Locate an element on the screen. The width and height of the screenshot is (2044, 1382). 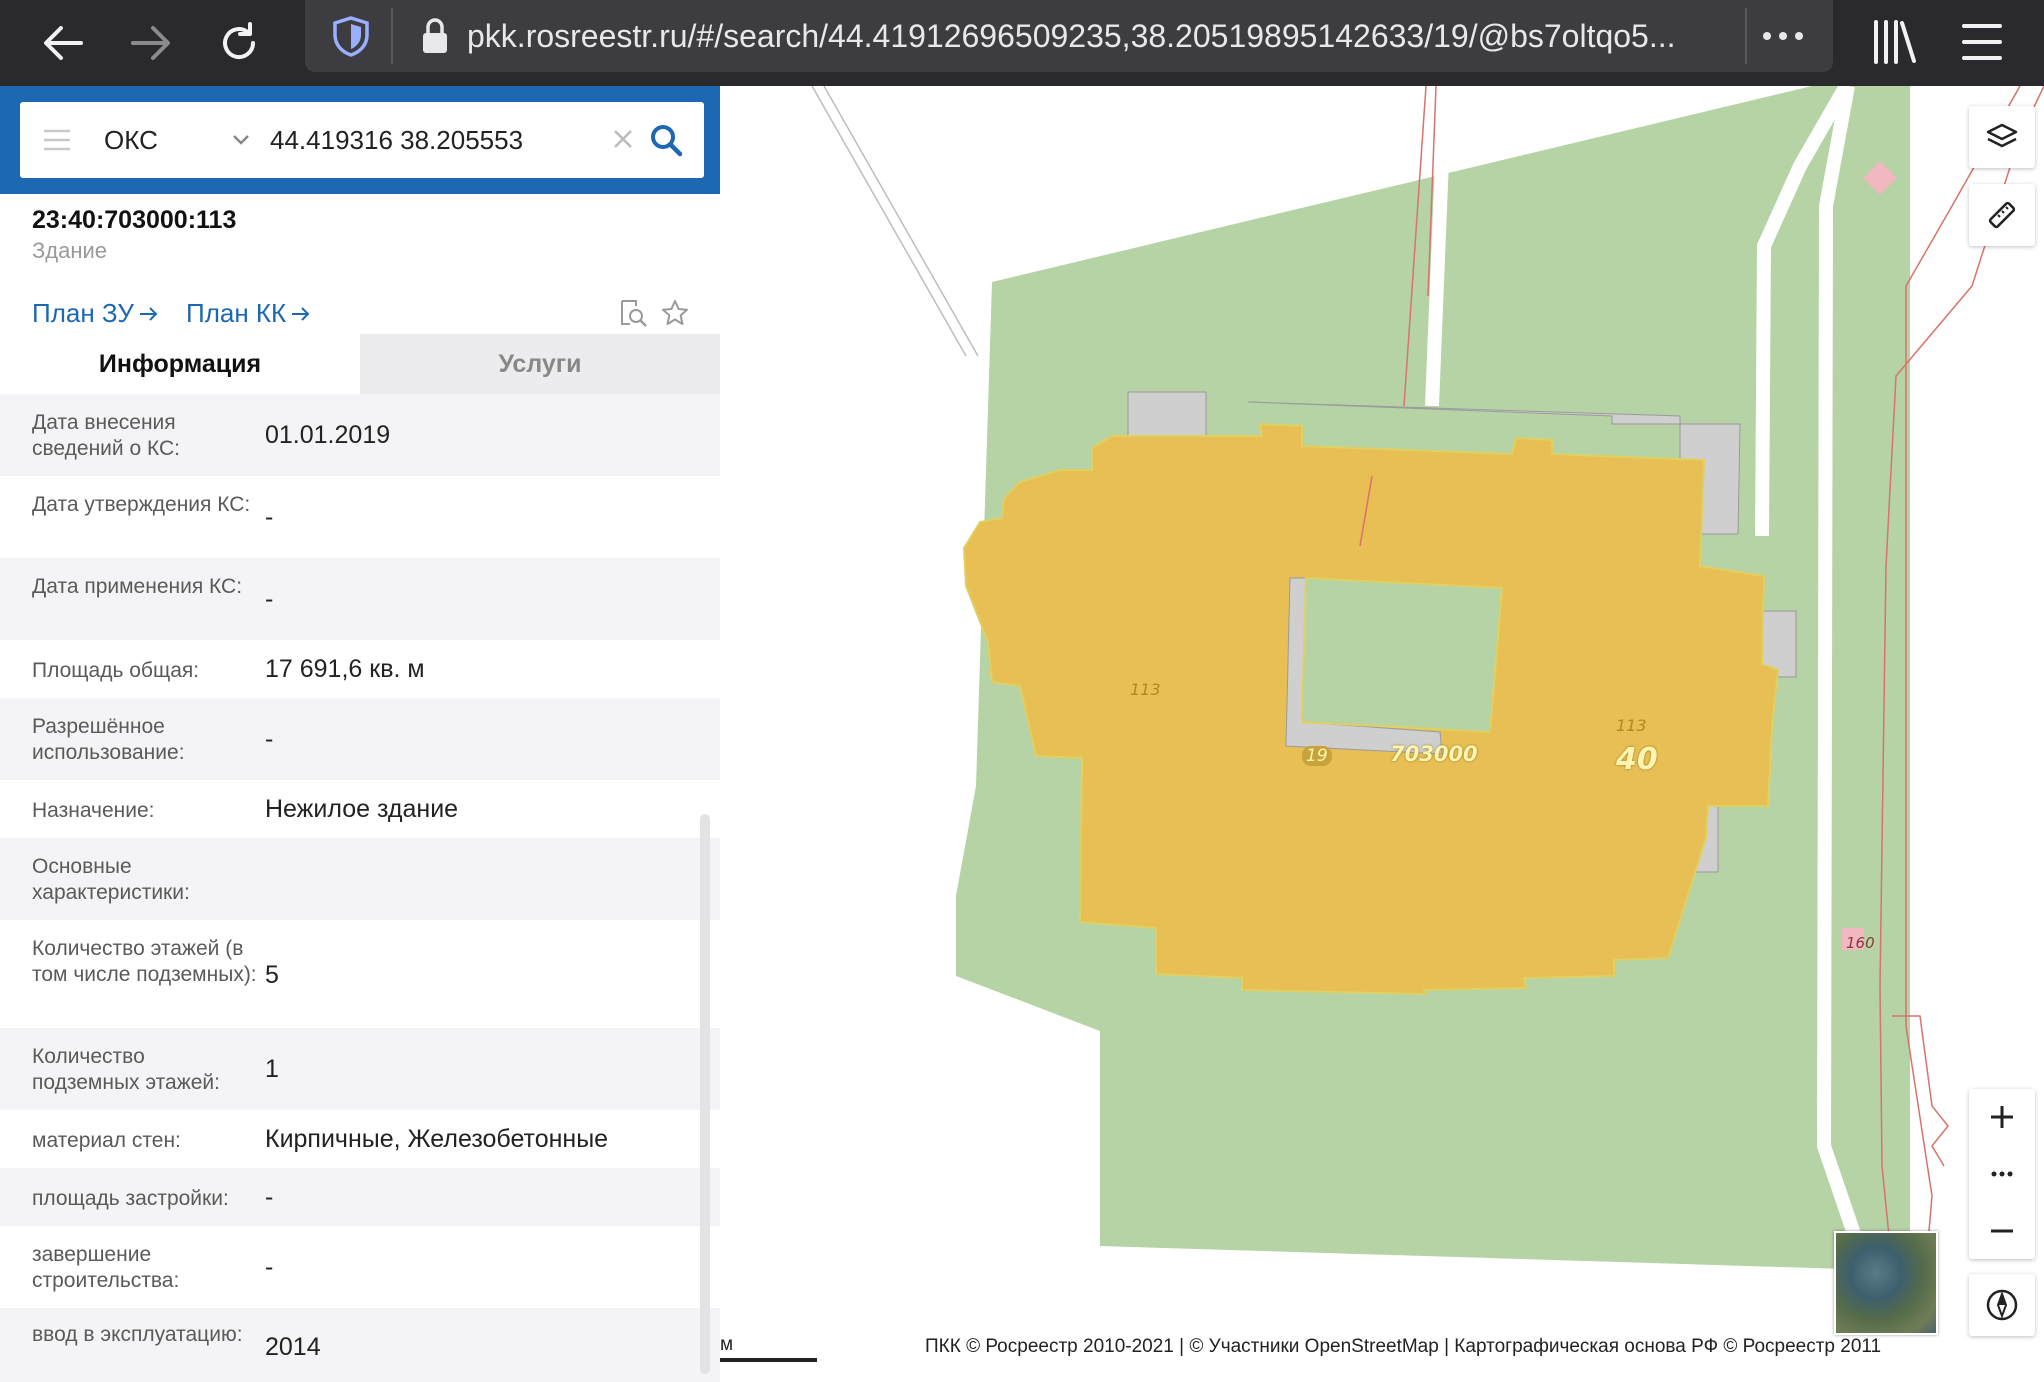
object-type-select: ОКС is located at coordinates (131, 140).